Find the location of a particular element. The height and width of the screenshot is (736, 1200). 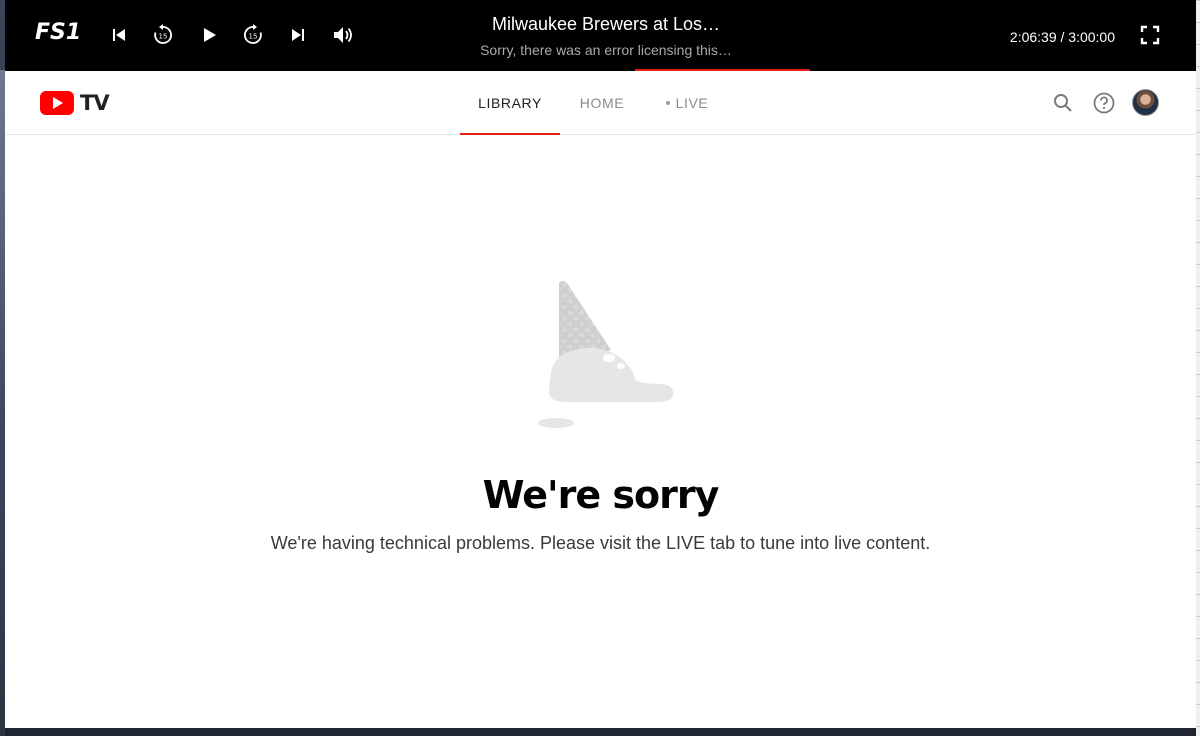

app-header: TV LIBRARY HOME LIVE is located at coordinates (600, 103).